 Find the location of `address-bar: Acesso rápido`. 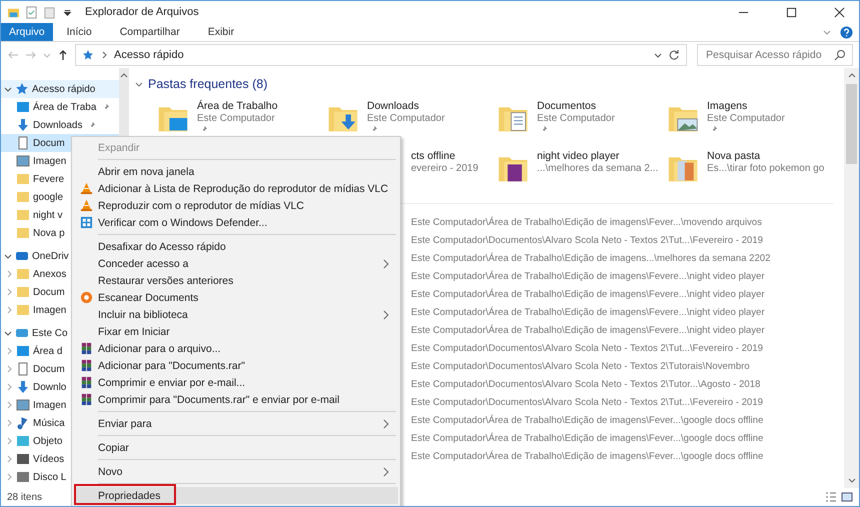

address-bar: Acesso rápido is located at coordinates (381, 55).